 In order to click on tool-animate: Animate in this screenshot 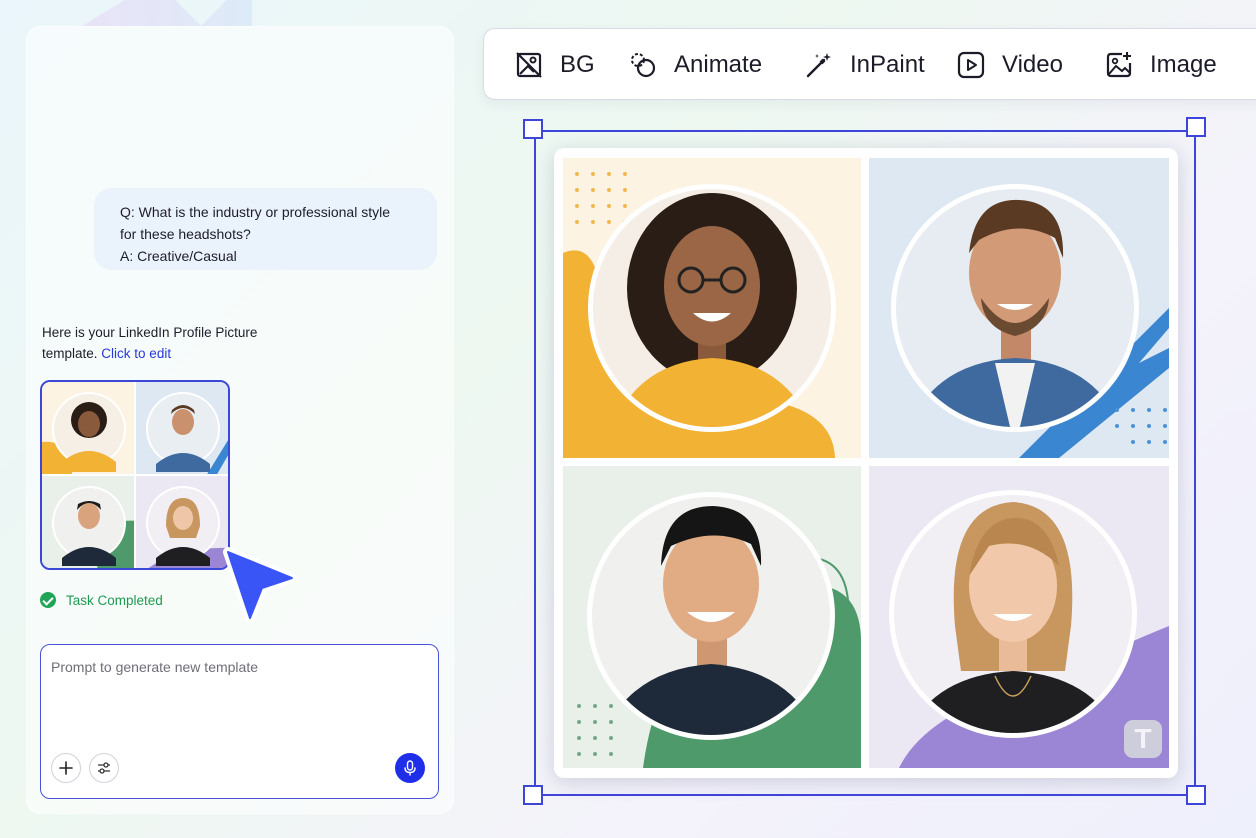, I will do `click(695, 65)`.